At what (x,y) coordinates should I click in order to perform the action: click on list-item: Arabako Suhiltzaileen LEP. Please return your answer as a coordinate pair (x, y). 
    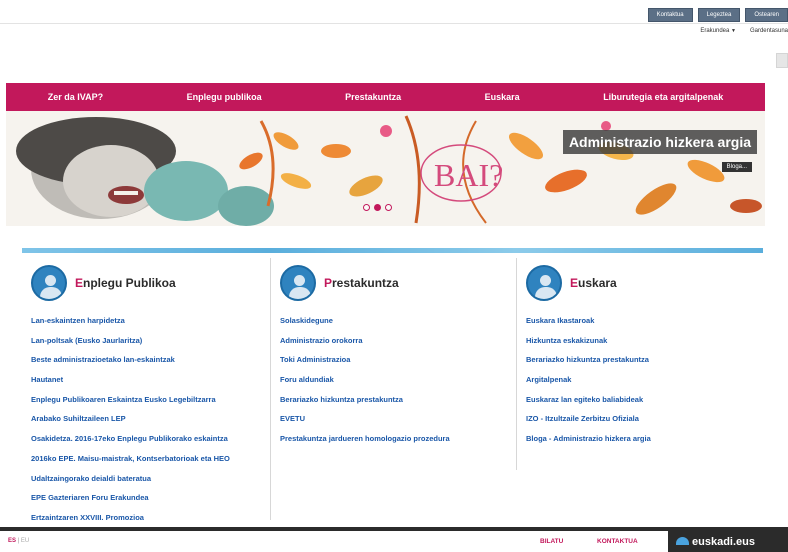
    Looking at the image, I should click on (150, 419).